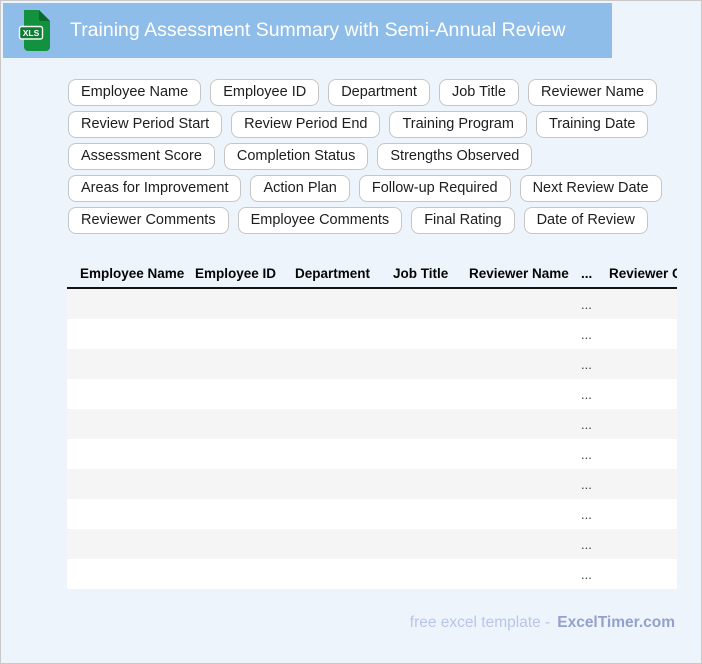  Describe the element at coordinates (320, 220) in the screenshot. I see `column-chip: Employee Comments` at that location.